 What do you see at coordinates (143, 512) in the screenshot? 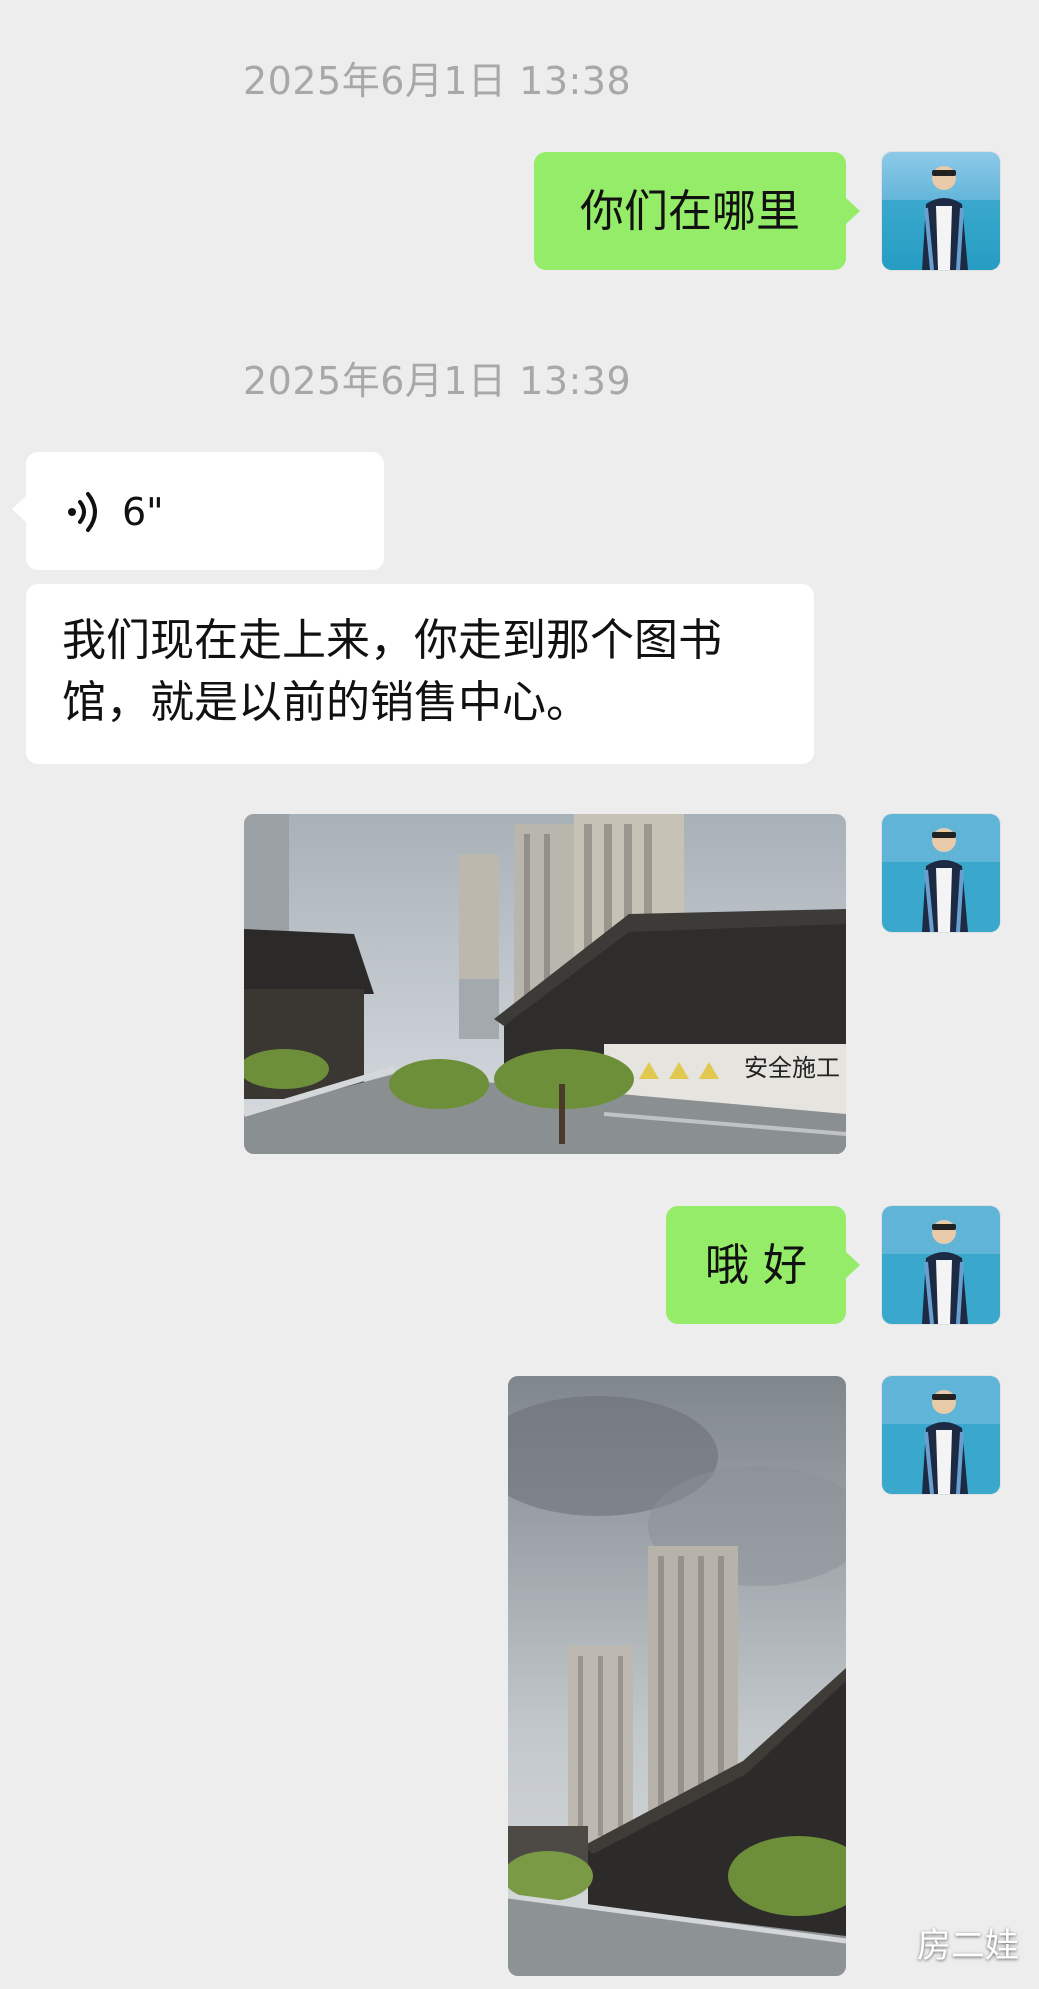
I see `voice-duration: 6"` at bounding box center [143, 512].